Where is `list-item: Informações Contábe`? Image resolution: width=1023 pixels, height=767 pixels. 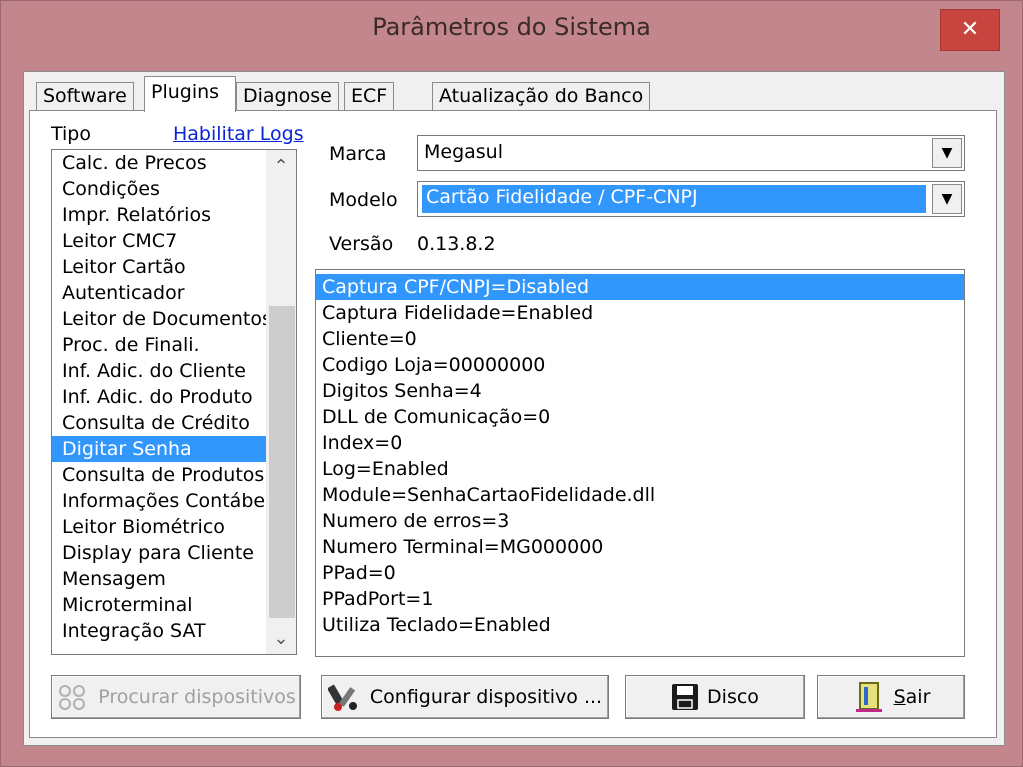 list-item: Informações Contábe is located at coordinates (159, 501).